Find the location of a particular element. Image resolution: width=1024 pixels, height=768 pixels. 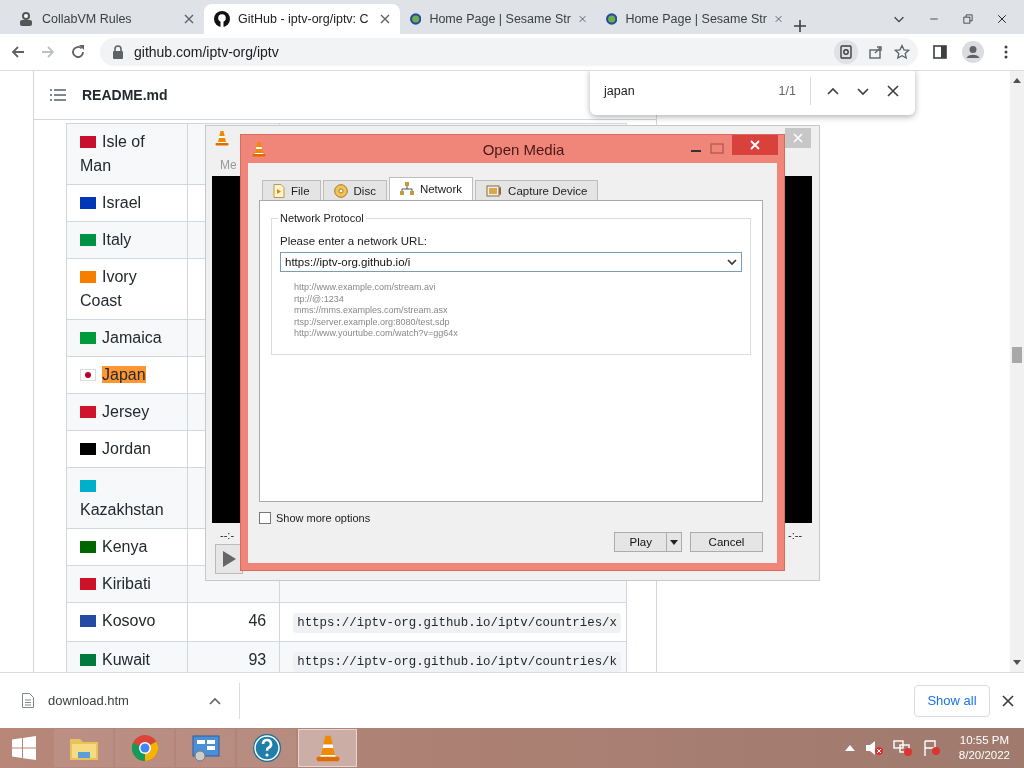

clock: 10:55 PM 8/20/2022 is located at coordinates (984, 748).